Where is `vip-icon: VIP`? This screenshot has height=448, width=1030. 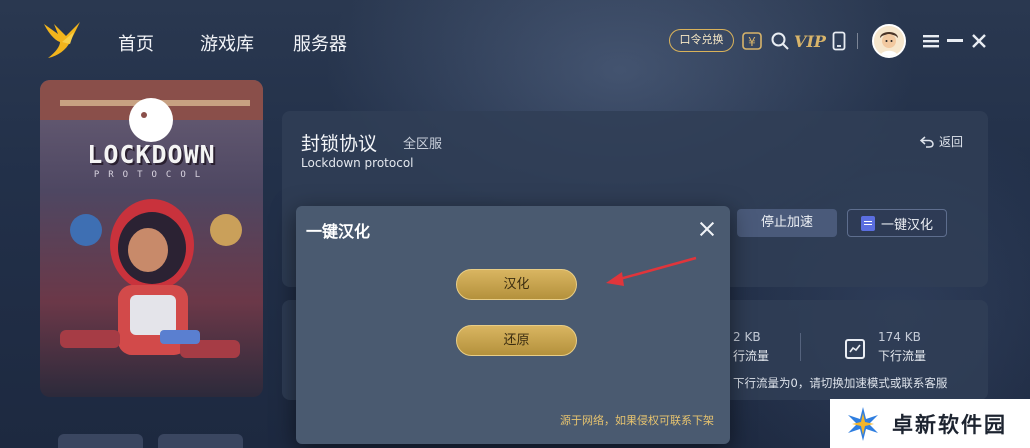
vip-icon: VIP is located at coordinates (810, 41).